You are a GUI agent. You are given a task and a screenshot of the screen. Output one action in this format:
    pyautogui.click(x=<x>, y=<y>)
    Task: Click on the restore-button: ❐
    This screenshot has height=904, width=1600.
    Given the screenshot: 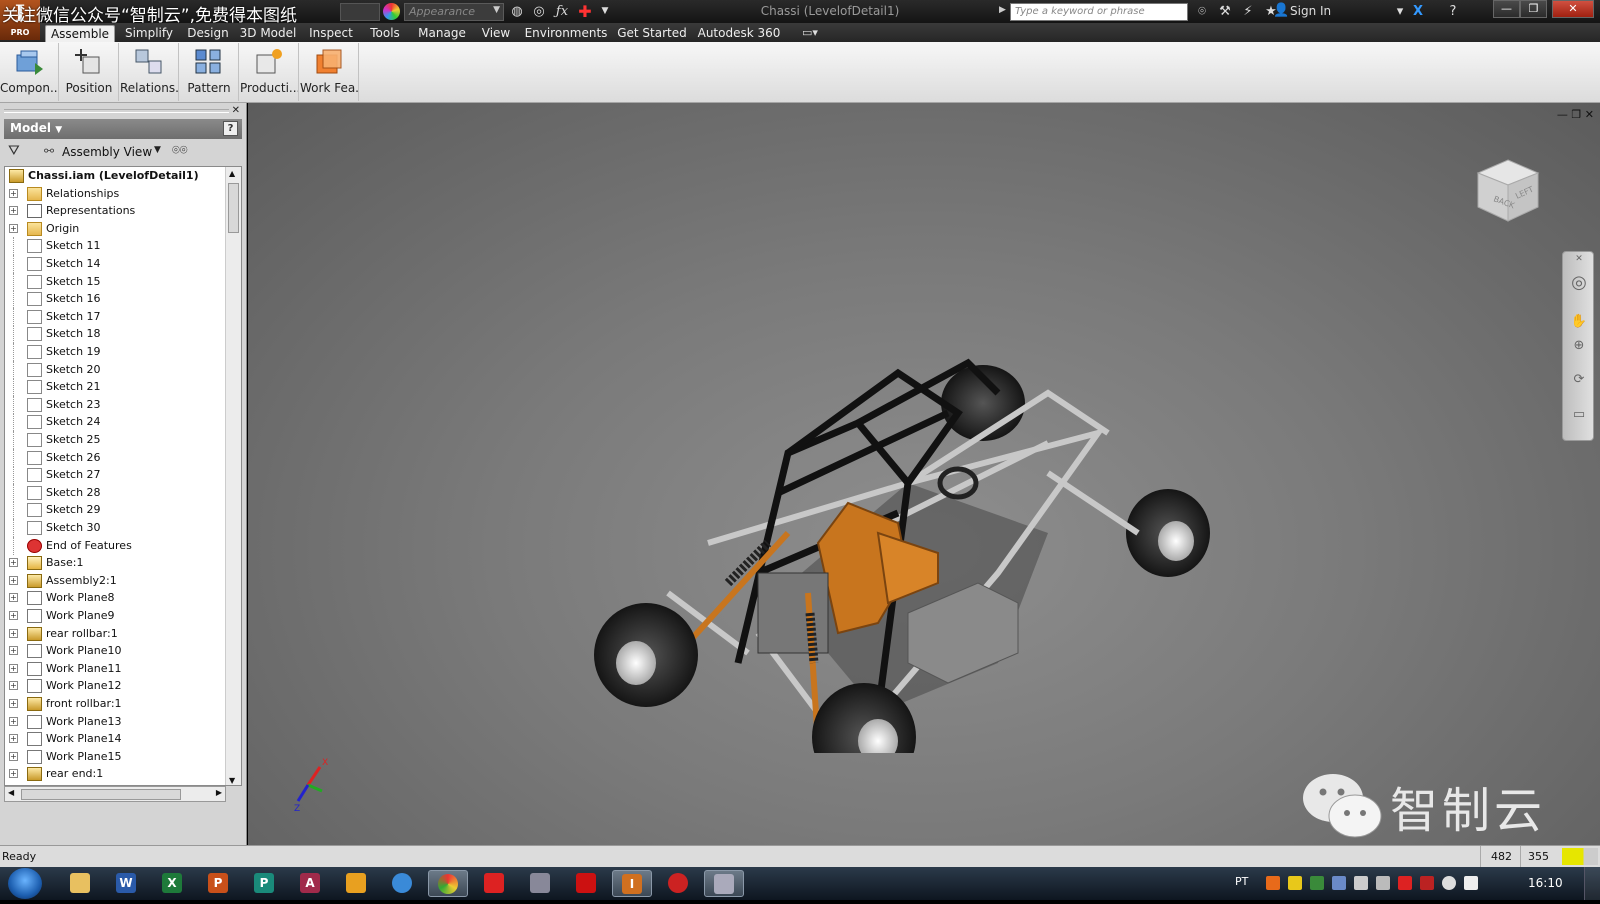 What is the action you would take?
    pyautogui.click(x=1533, y=9)
    